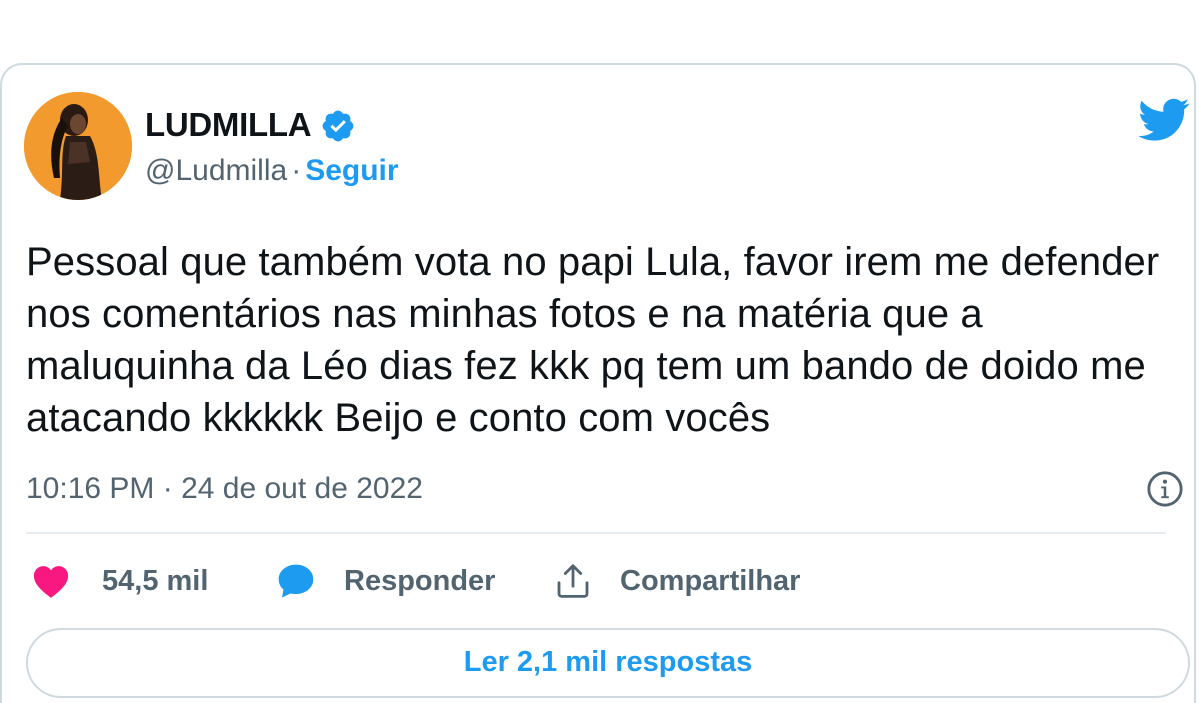 This screenshot has height=703, width=1199. I want to click on like-count: 54,5 mil, so click(155, 580).